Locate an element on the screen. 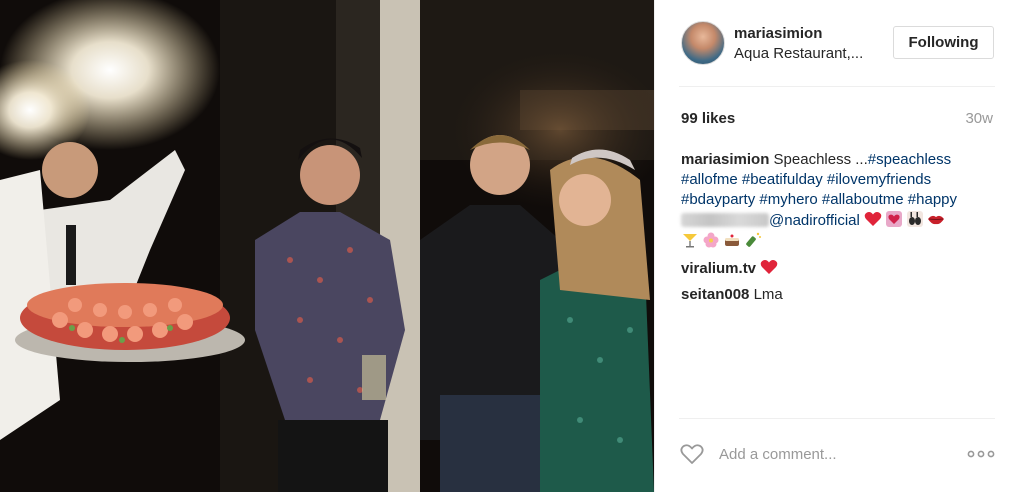 The image size is (1019, 492). comment-item: viralium.tv is located at coordinates (840, 268).